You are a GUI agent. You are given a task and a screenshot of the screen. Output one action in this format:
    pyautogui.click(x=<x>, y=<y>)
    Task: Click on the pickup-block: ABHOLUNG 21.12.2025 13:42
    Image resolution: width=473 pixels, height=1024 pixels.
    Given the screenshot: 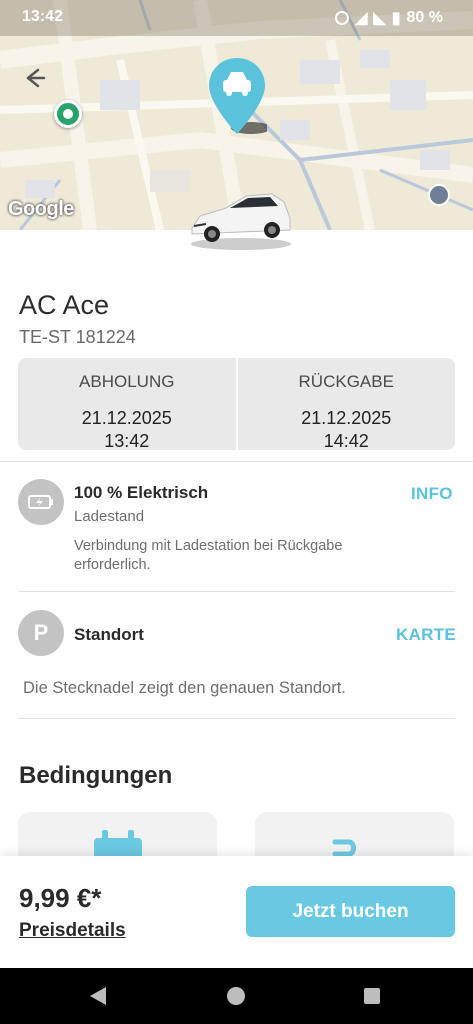 What is the action you would take?
    pyautogui.click(x=127, y=404)
    